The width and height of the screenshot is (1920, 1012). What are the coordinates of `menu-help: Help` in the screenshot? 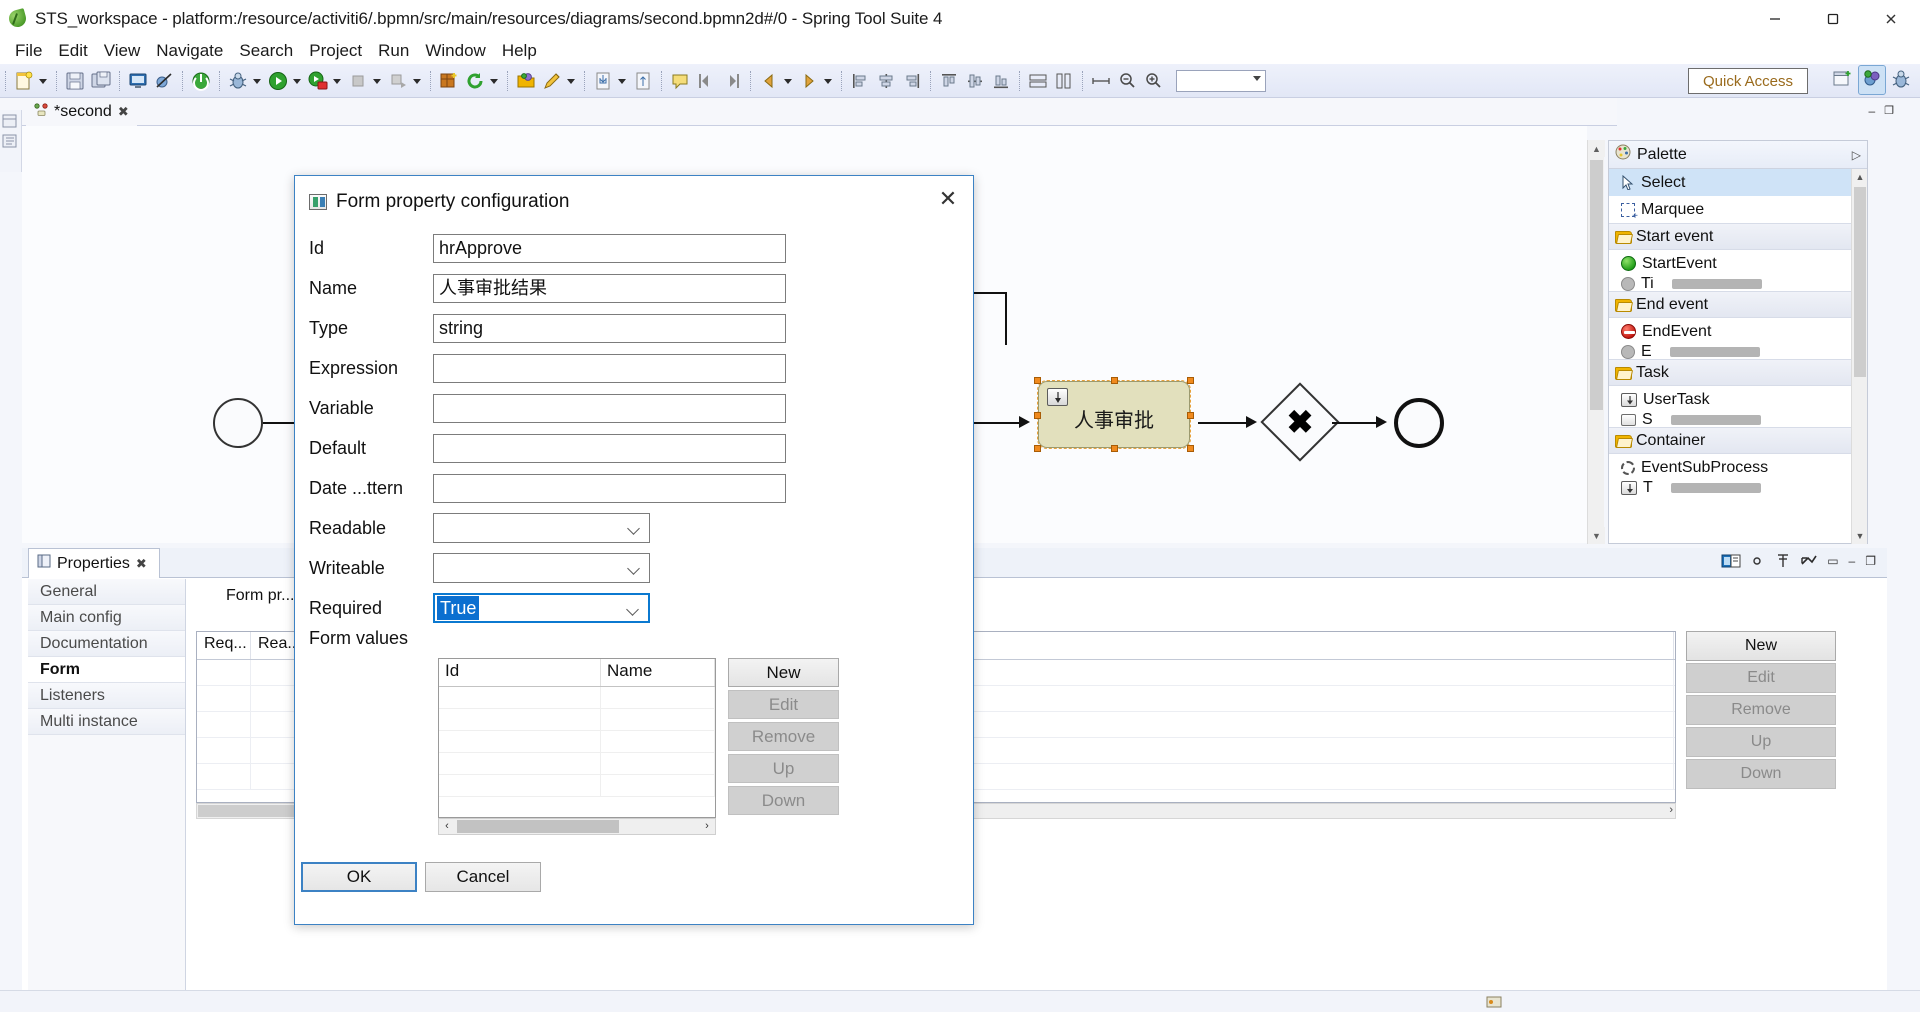 It's located at (519, 51).